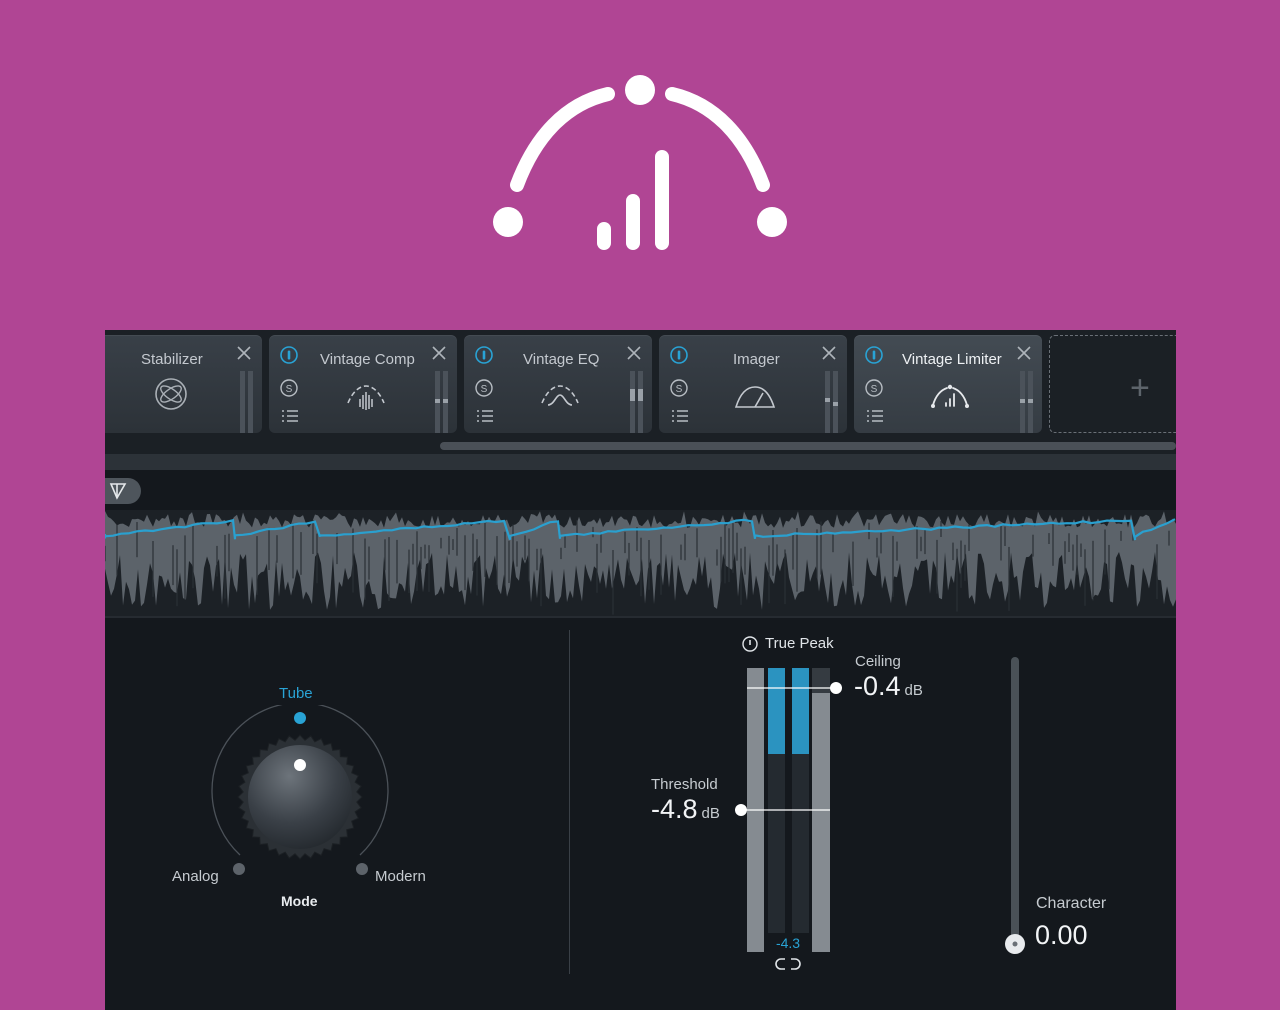 Image resolution: width=1280 pixels, height=1010 pixels. Describe the element at coordinates (753, 384) in the screenshot. I see `module-imager: S Imager` at that location.